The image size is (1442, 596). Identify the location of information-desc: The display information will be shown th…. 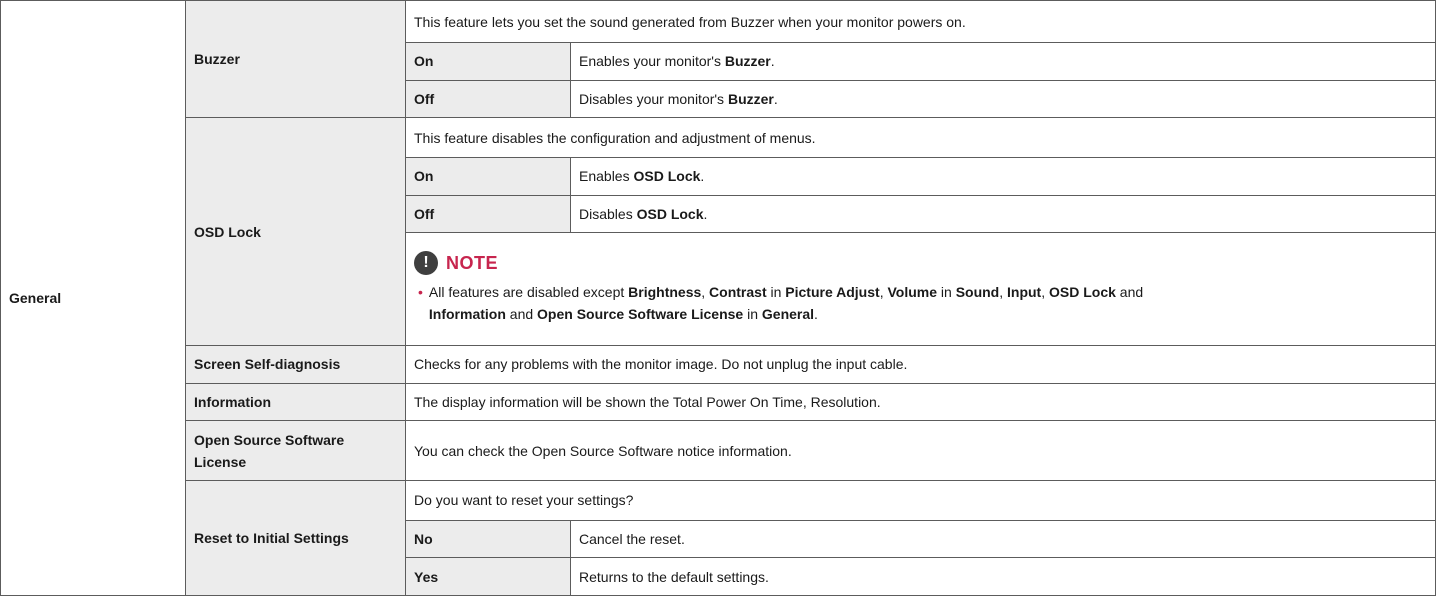
(920, 402).